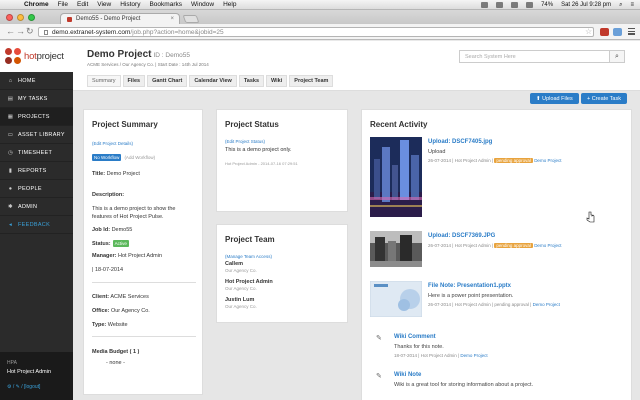  Describe the element at coordinates (36, 4) in the screenshot. I see `menu-app: Chrome` at that location.